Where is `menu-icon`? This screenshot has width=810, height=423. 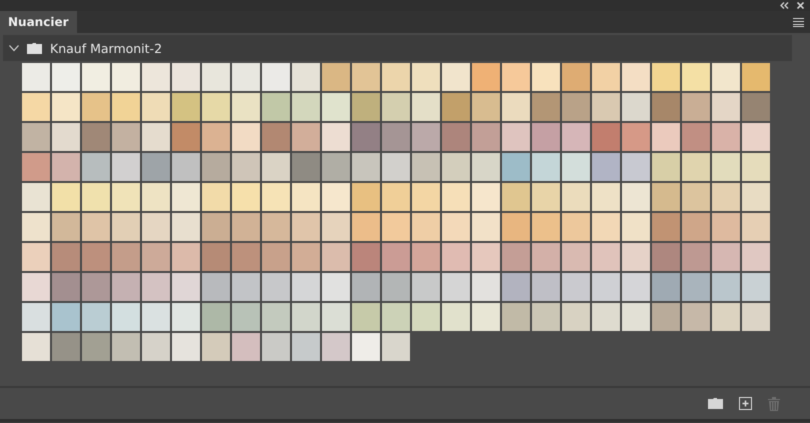
menu-icon is located at coordinates (798, 22).